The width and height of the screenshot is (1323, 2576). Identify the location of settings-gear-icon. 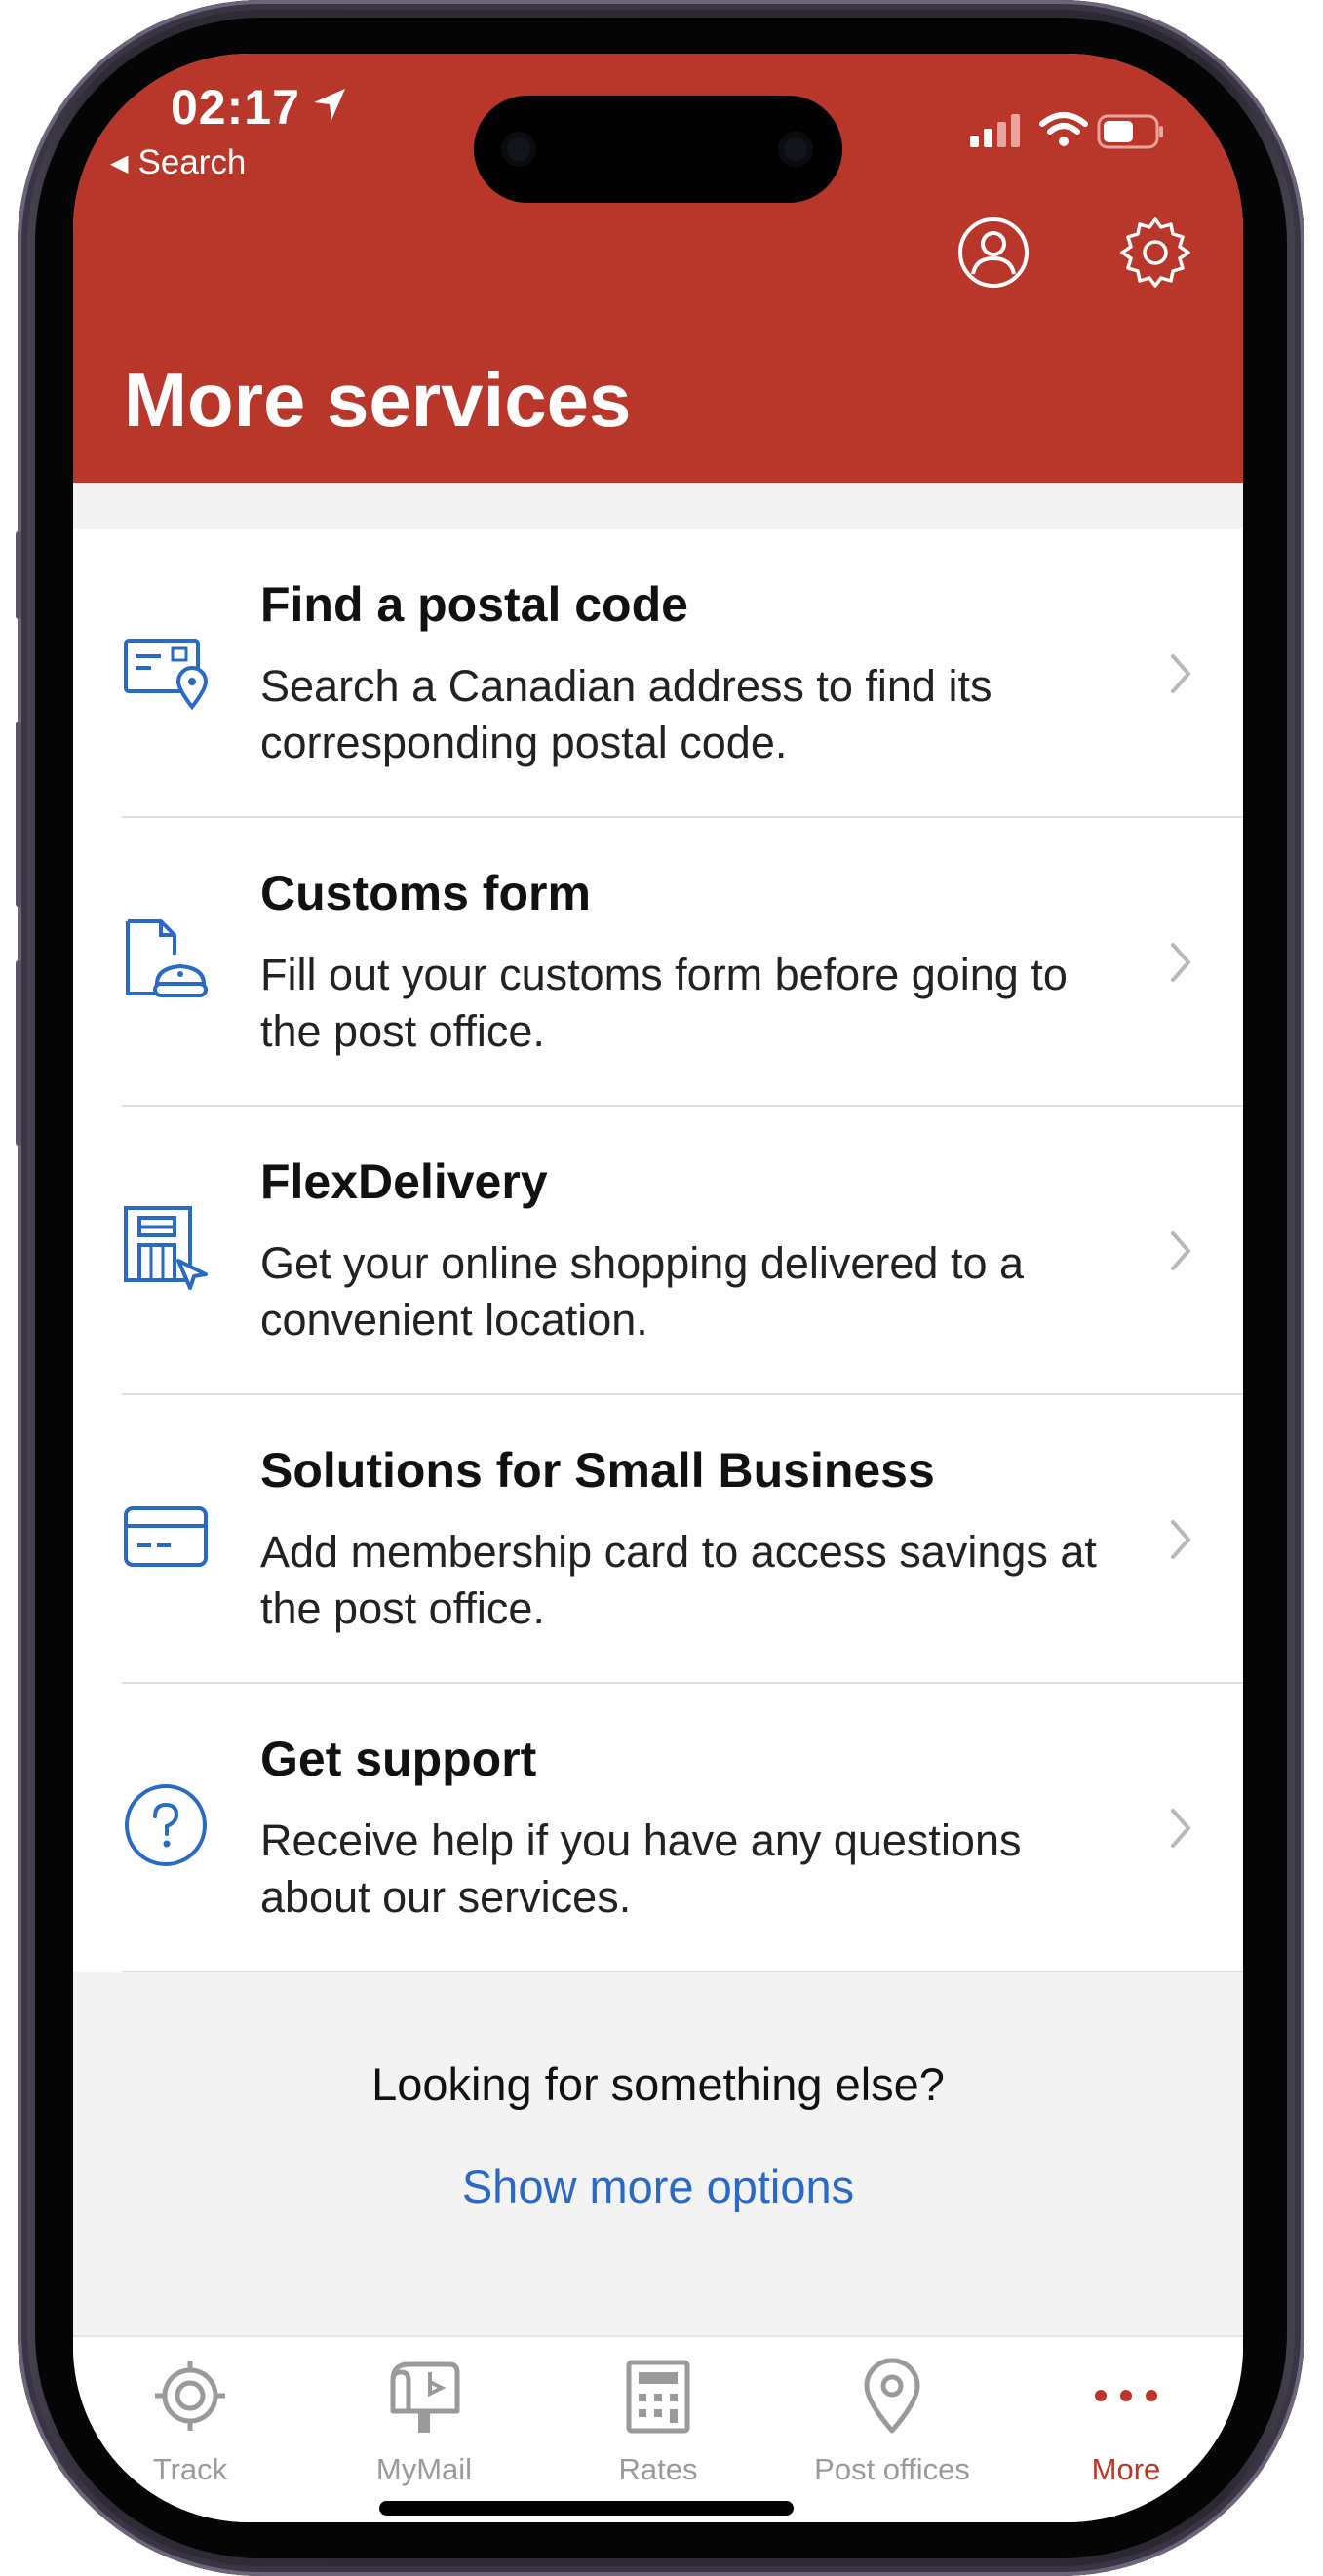
(1155, 252).